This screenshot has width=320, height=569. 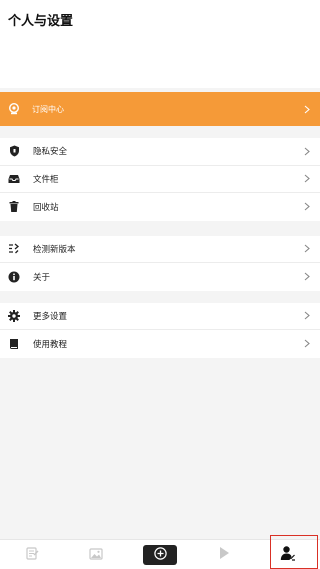 I want to click on menu-item-privacy: 隐私安全, so click(x=160, y=152).